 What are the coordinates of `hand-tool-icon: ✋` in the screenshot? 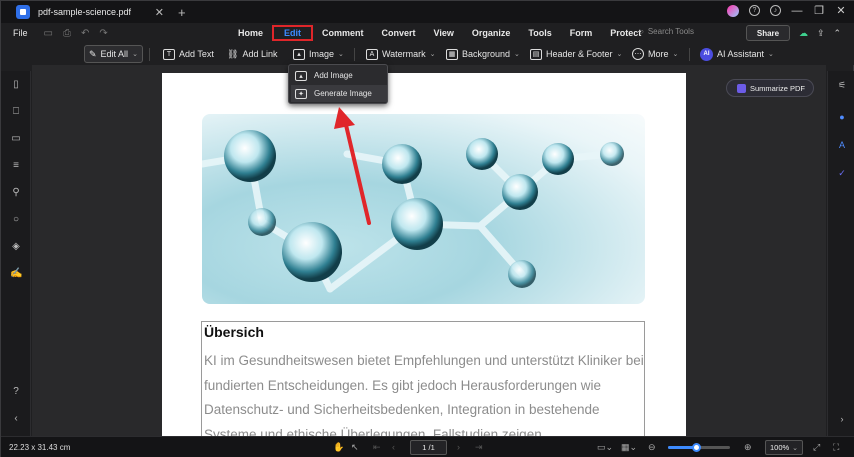 It's located at (338, 447).